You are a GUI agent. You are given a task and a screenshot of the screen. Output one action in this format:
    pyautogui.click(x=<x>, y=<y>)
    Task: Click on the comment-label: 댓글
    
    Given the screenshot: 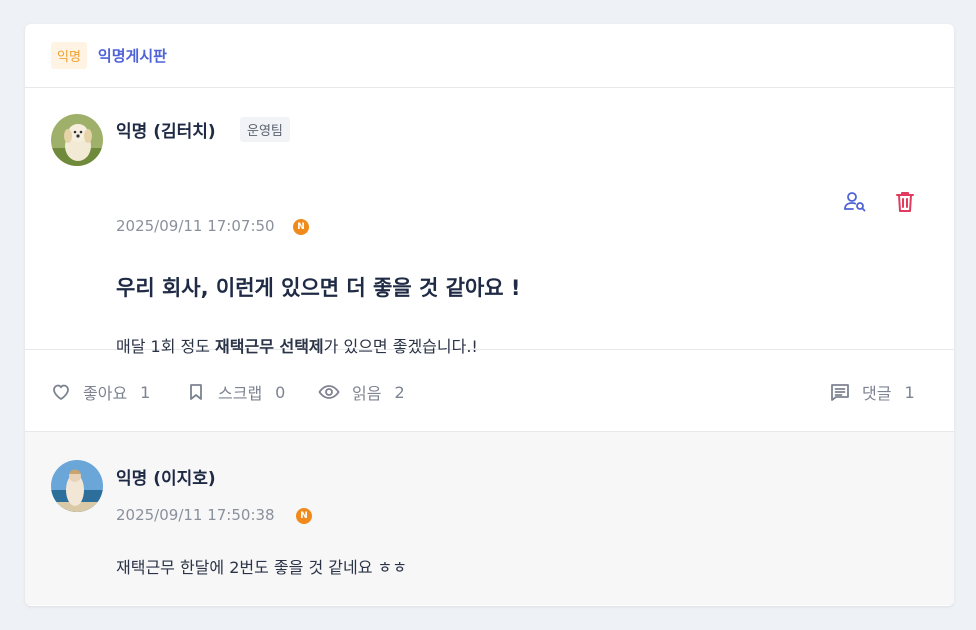 What is the action you would take?
    pyautogui.click(x=877, y=393)
    